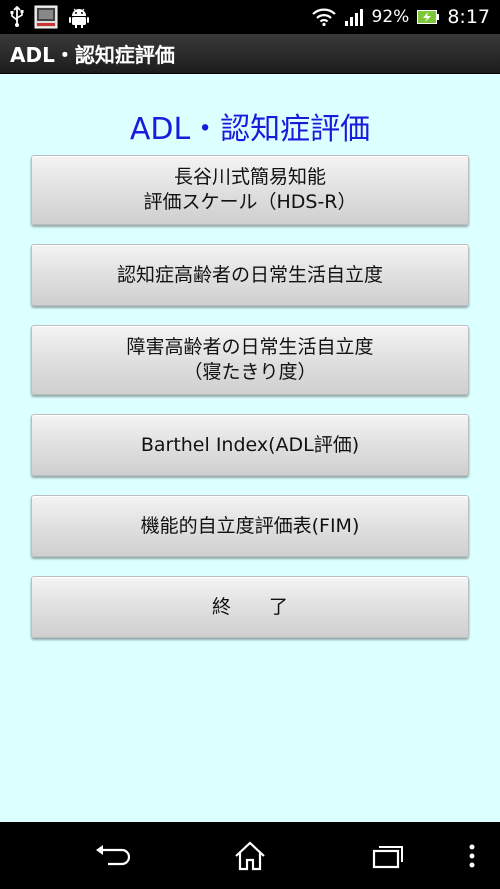 The height and width of the screenshot is (889, 500). I want to click on exit-button: 終 了, so click(250, 607).